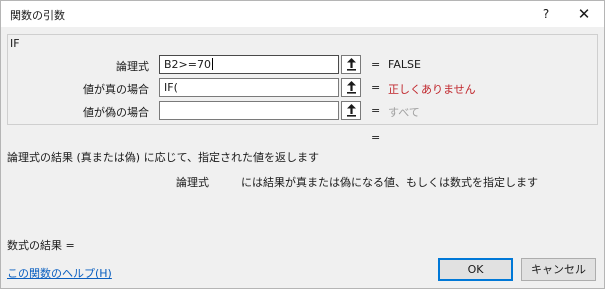 The height and width of the screenshot is (289, 605). What do you see at coordinates (432, 89) in the screenshot?
I see `arg-result-value-if-true: 正しくありません` at bounding box center [432, 89].